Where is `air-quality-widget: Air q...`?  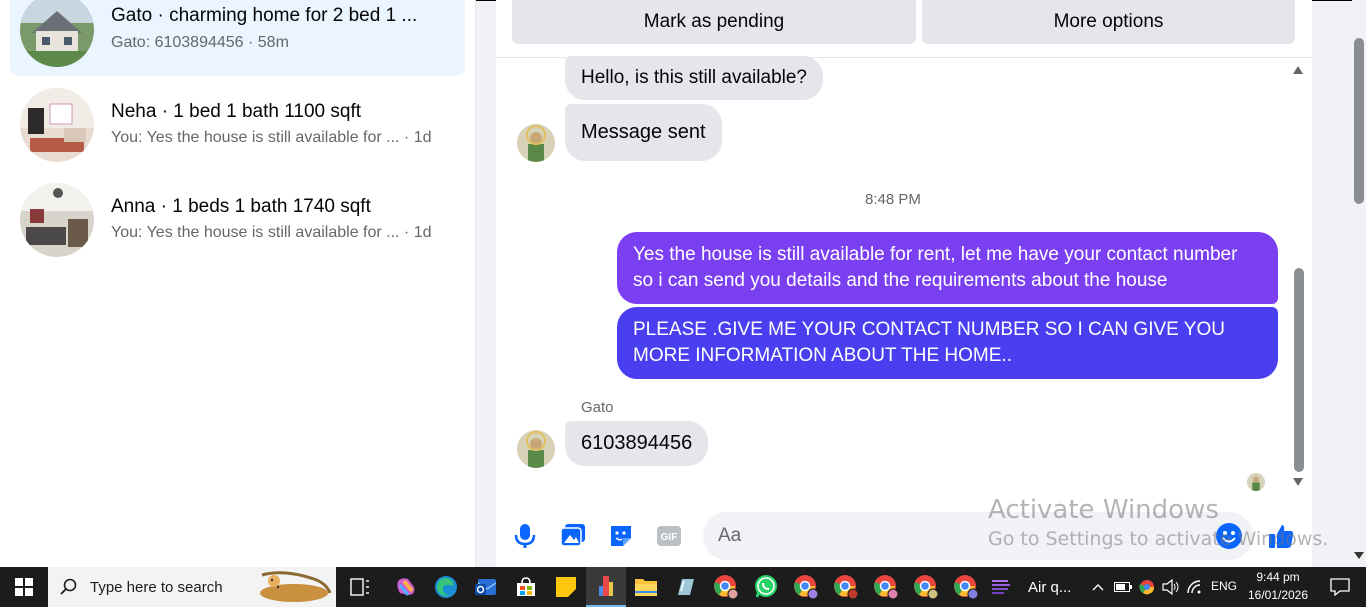
air-quality-widget: Air q... is located at coordinates (1035, 587).